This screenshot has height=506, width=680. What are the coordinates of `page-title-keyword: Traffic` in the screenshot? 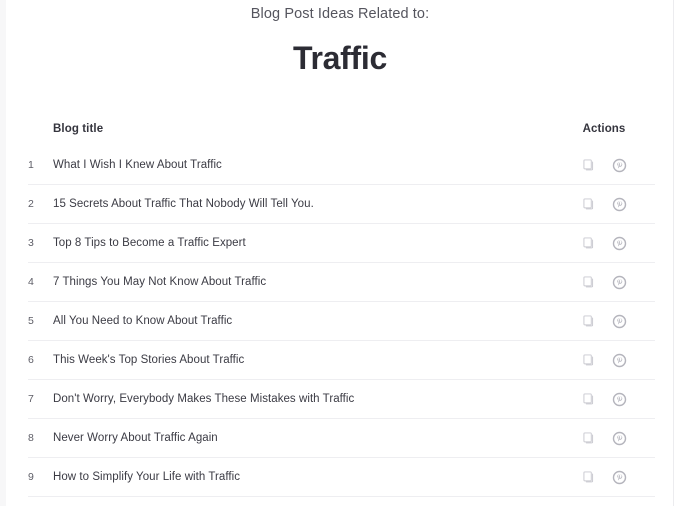 It's located at (340, 58).